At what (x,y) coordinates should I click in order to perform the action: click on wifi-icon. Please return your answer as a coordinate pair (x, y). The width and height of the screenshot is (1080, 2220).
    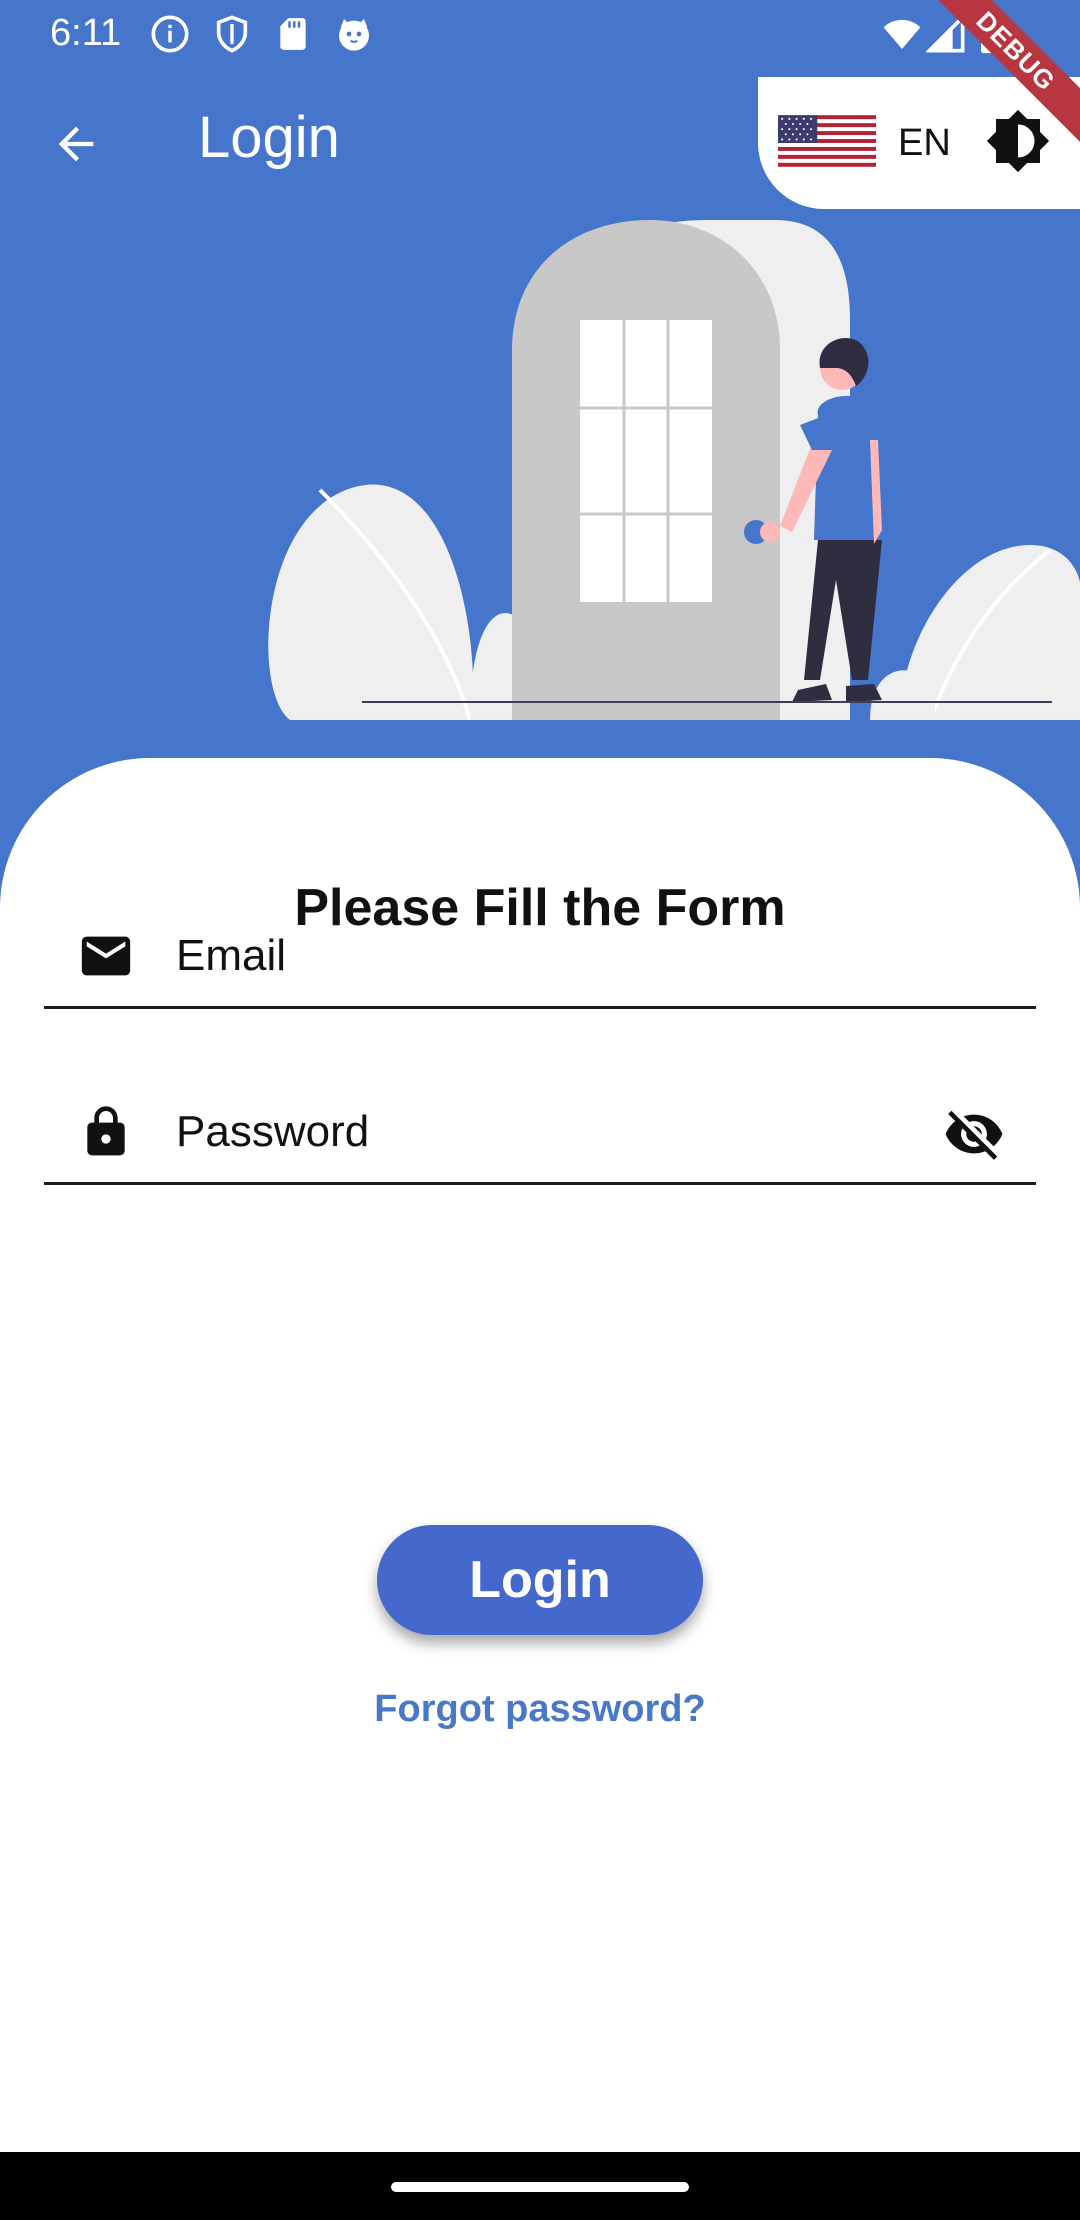
    Looking at the image, I should click on (902, 36).